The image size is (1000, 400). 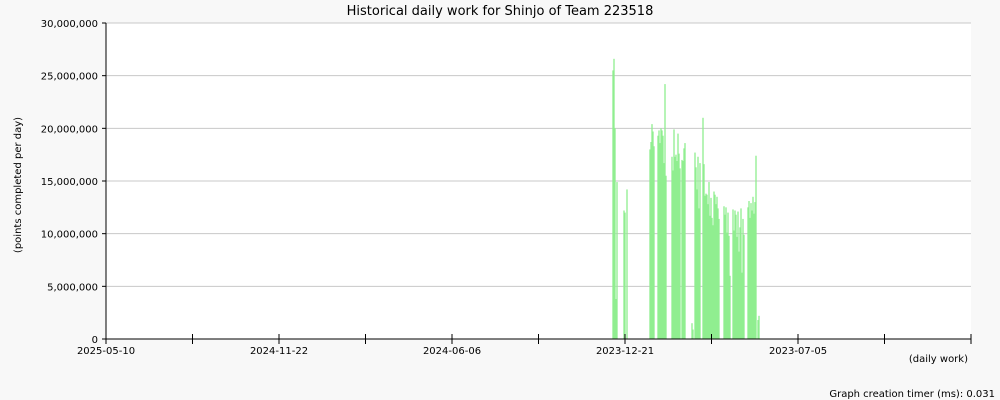 What do you see at coordinates (72, 287) in the screenshot?
I see `y-tick-label: 5,000,000` at bounding box center [72, 287].